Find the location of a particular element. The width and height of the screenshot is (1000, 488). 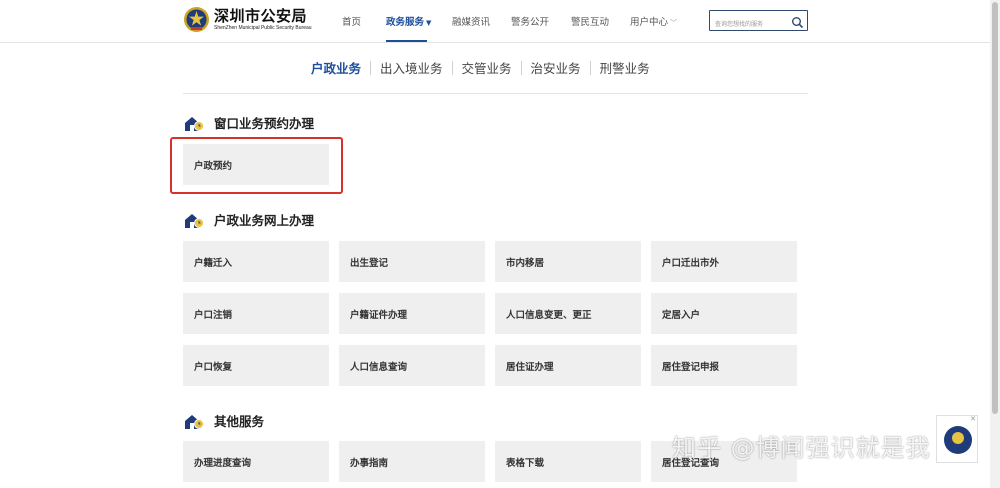

nav-user-center: 用户中心 ﹀ is located at coordinates (653, 21).